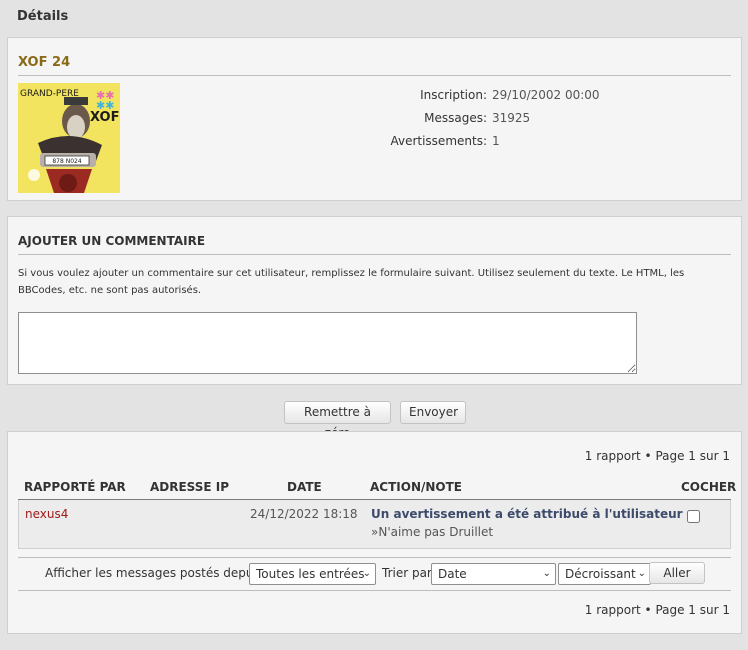 Image resolution: width=748 pixels, height=650 pixels. I want to click on column-action: ACTION/NOTE, so click(416, 487).